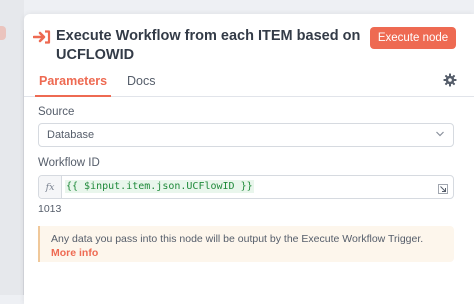 This screenshot has width=474, height=304. Describe the element at coordinates (440, 134) in the screenshot. I see `chevron-down-icon` at that location.